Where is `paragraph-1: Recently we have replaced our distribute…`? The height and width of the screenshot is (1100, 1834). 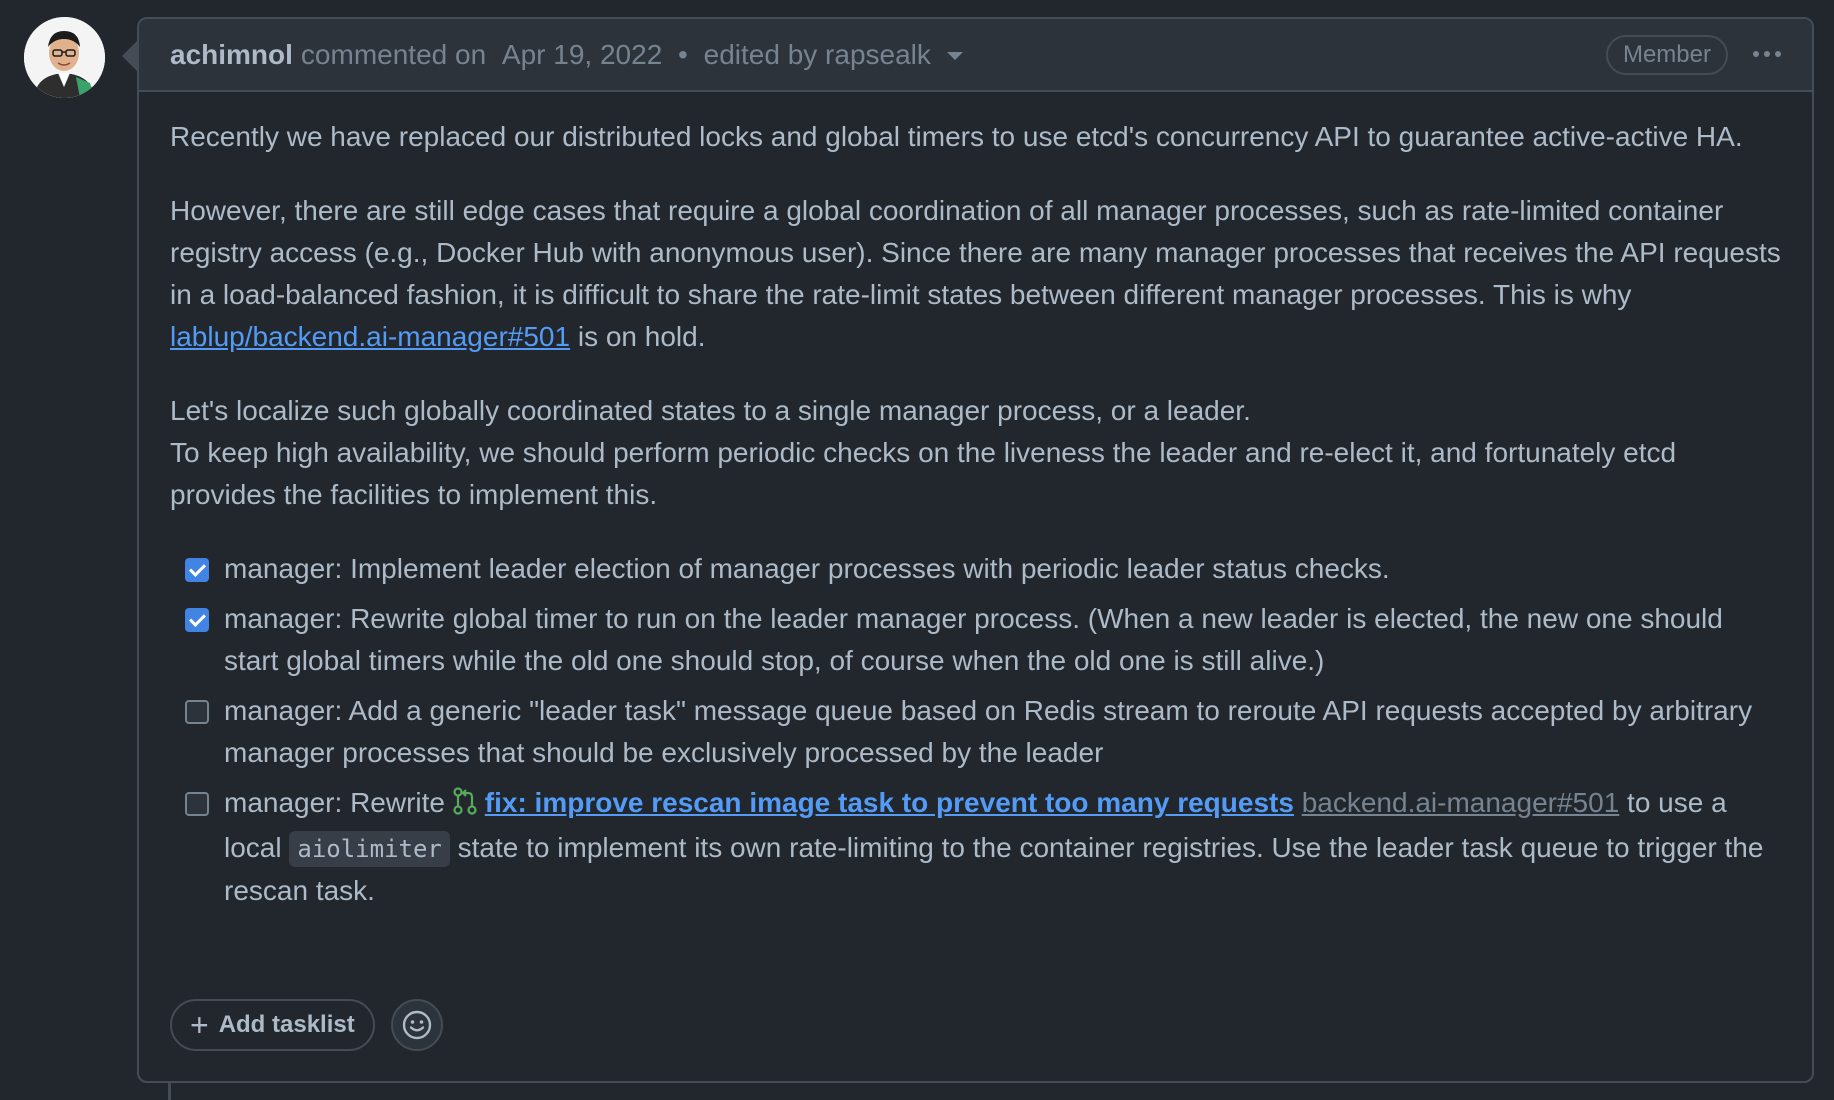
paragraph-1: Recently we have replaced our distribute… is located at coordinates (956, 136).